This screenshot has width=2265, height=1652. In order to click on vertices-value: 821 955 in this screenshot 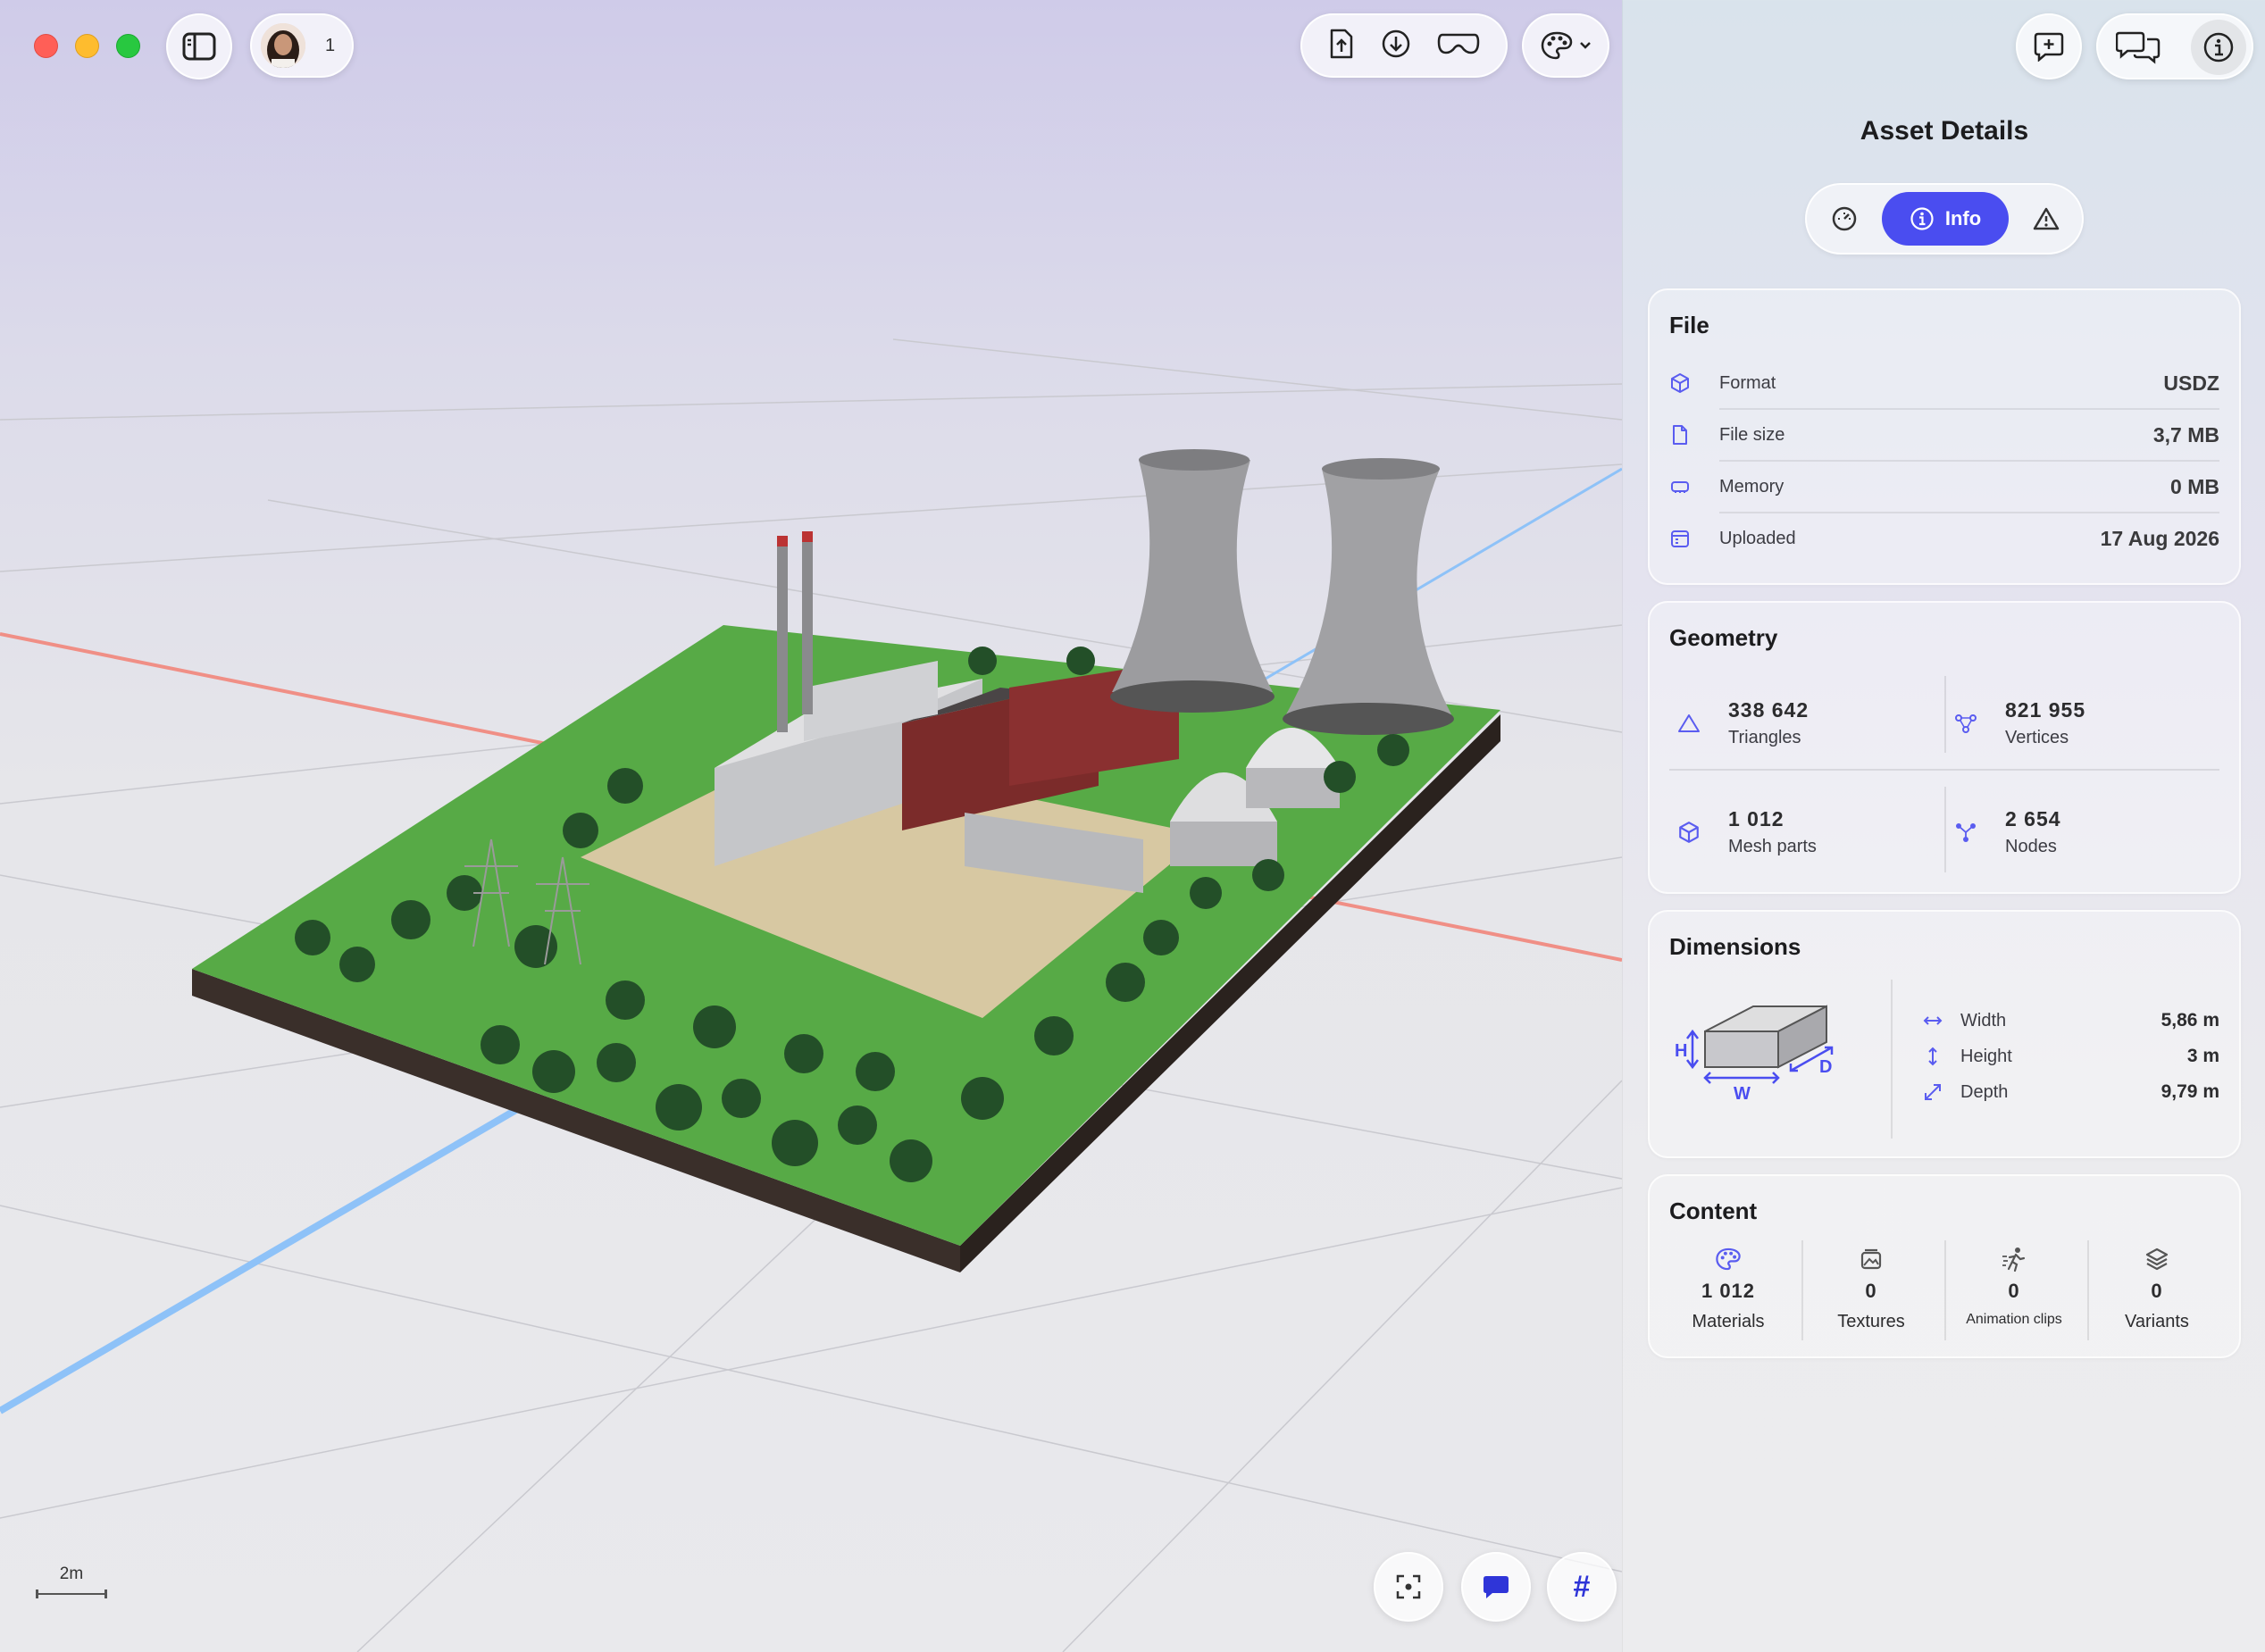, I will do `click(2045, 710)`.